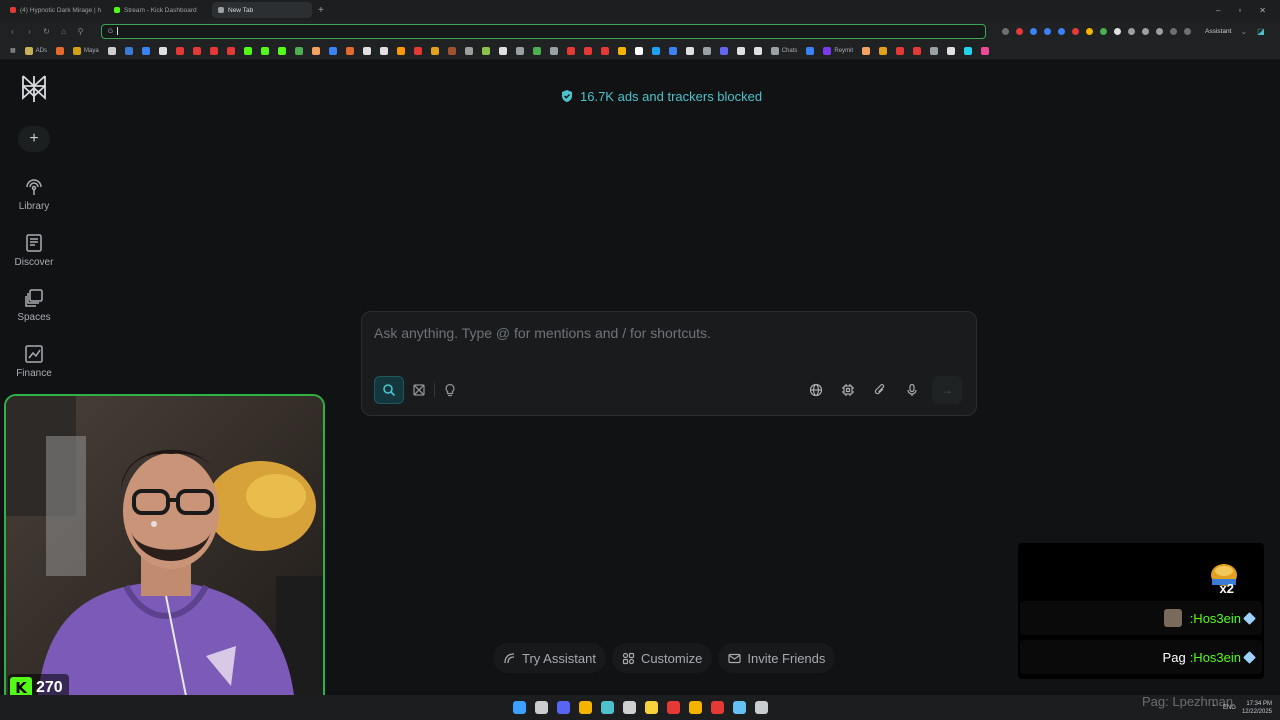 Image resolution: width=1280 pixels, height=720 pixels. What do you see at coordinates (777, 658) in the screenshot?
I see `invite-friends-button: Invite Friends` at bounding box center [777, 658].